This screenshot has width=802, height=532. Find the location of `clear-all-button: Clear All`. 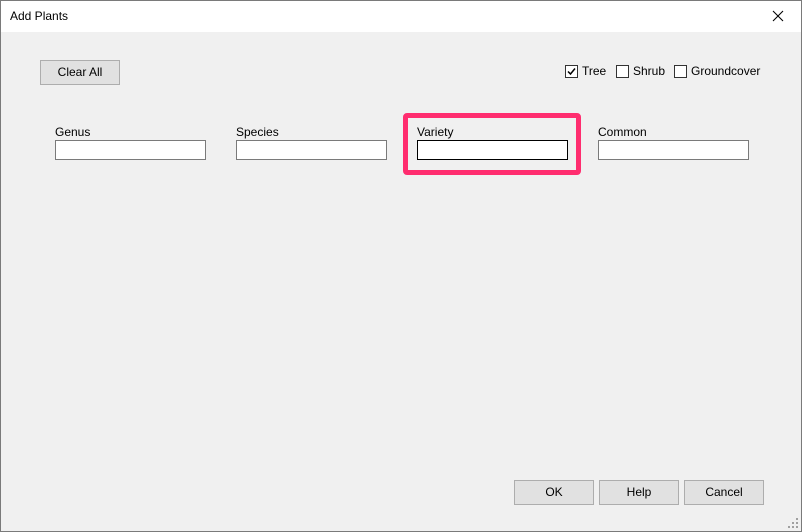

clear-all-button: Clear All is located at coordinates (80, 72).